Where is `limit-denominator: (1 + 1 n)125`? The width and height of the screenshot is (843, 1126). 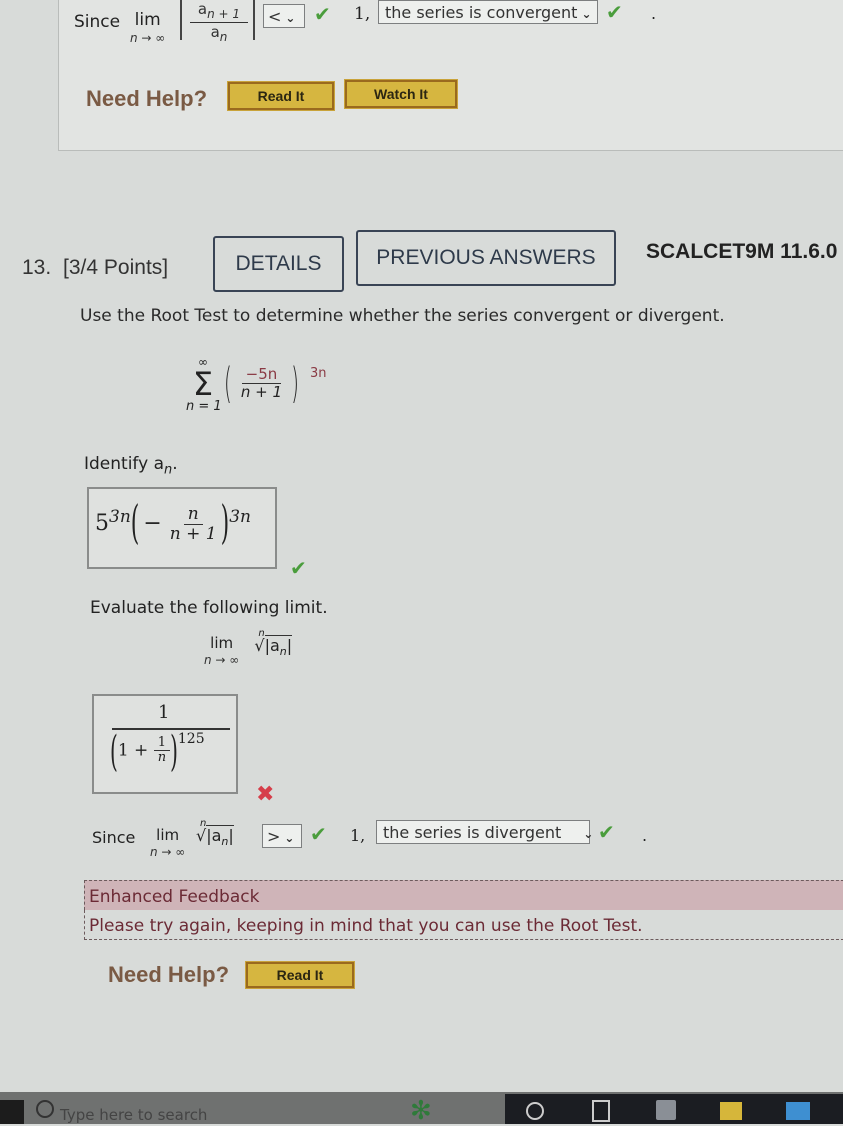 limit-denominator: (1 + 1 n)125 is located at coordinates (157, 751).